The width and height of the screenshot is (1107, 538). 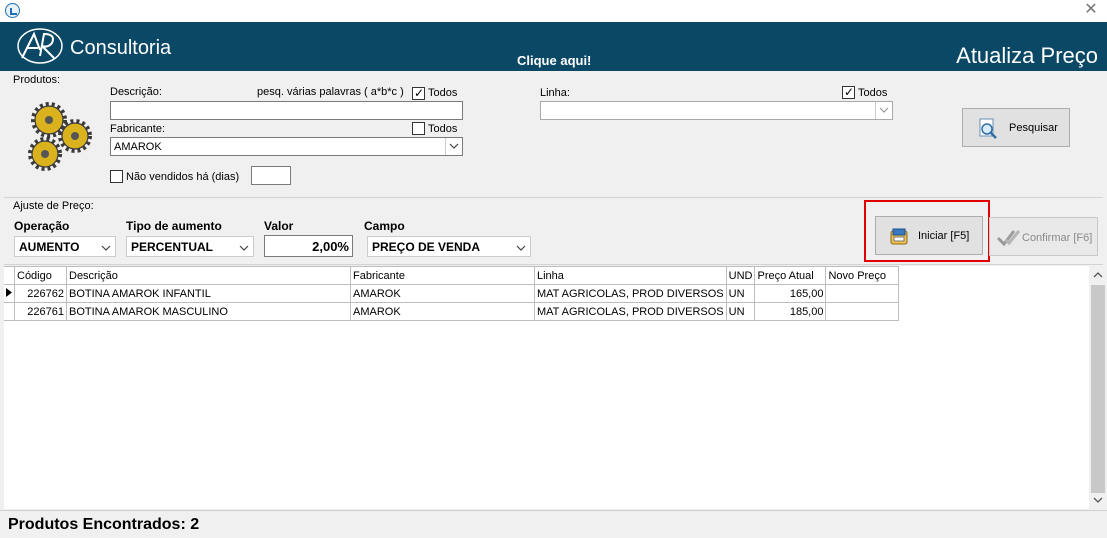 What do you see at coordinates (442, 275) in the screenshot?
I see `column-header-fabricante: Fabricante` at bounding box center [442, 275].